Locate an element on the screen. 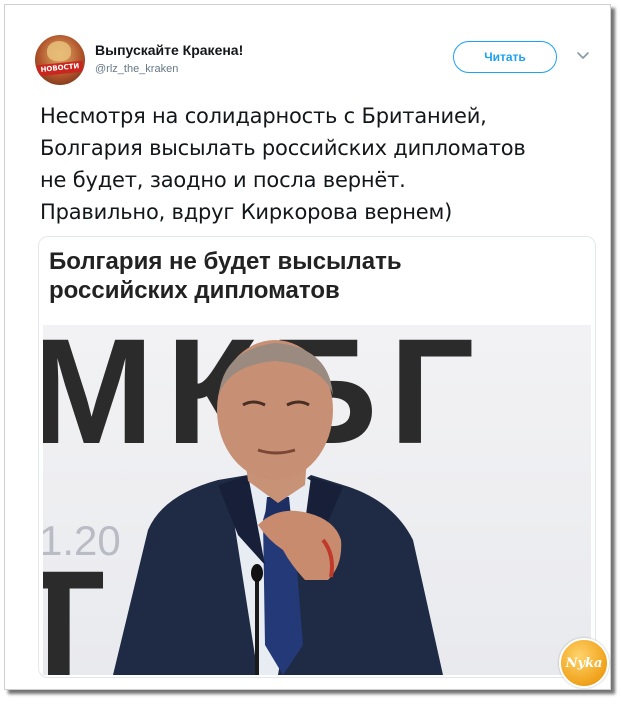 This screenshot has height=704, width=621. chevron-down-icon is located at coordinates (583, 55).